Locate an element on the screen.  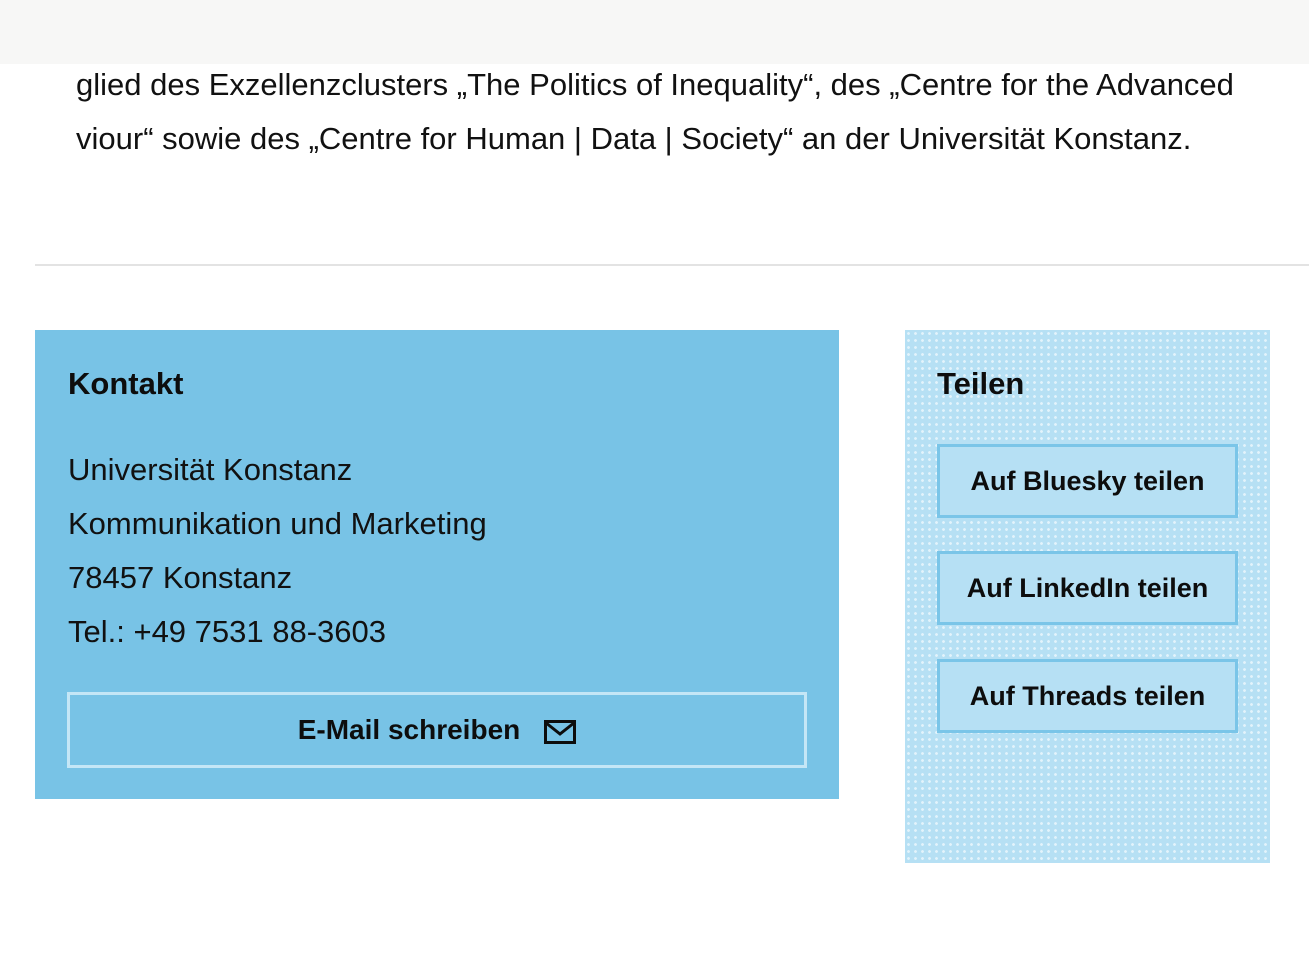
share-linkedin-button: Auf LinkedIn teilen is located at coordinates (1087, 588).